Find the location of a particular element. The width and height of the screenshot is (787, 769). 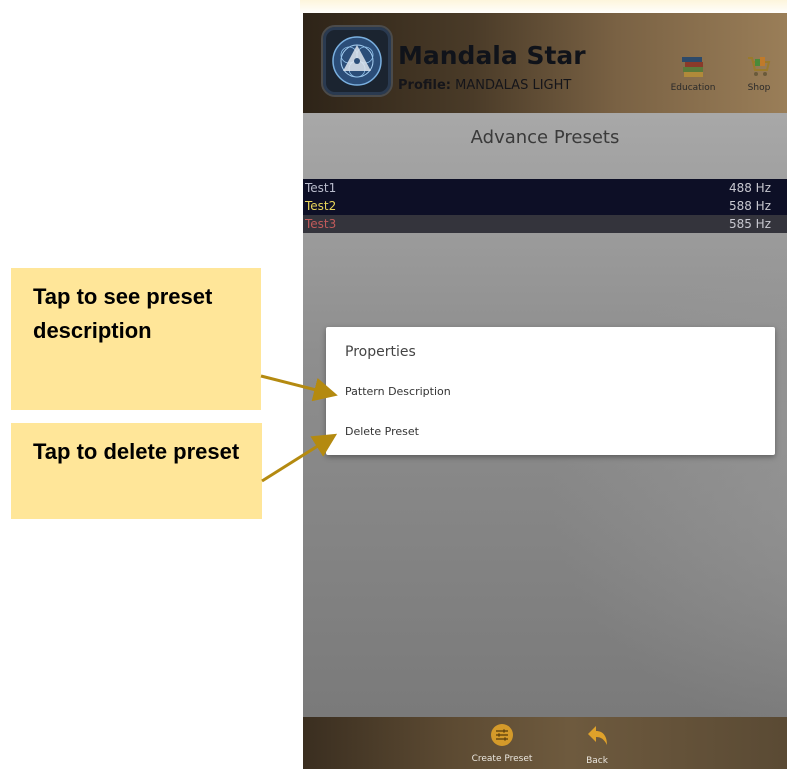

preset-list: Test1 488 Hz Test2 588 Hz Test3 585 Hz is located at coordinates (545, 206).